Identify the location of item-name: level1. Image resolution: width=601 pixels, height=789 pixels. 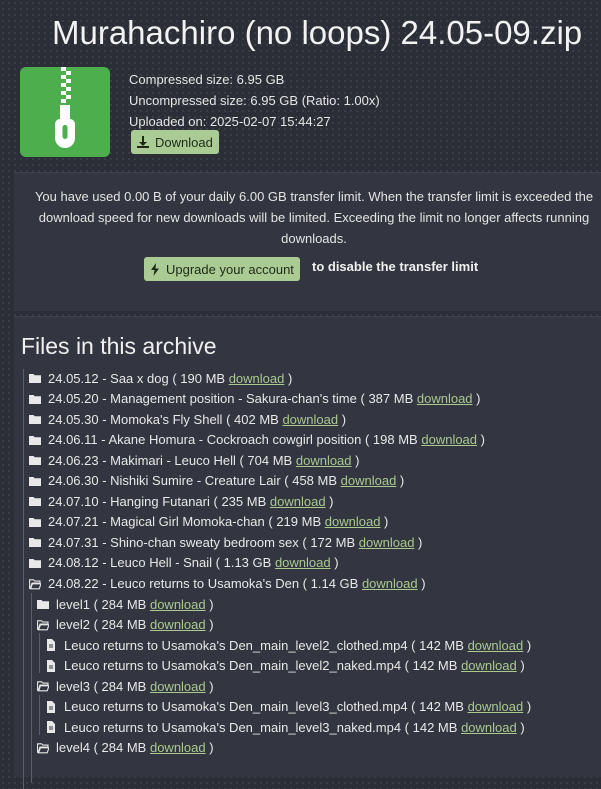
(73, 604).